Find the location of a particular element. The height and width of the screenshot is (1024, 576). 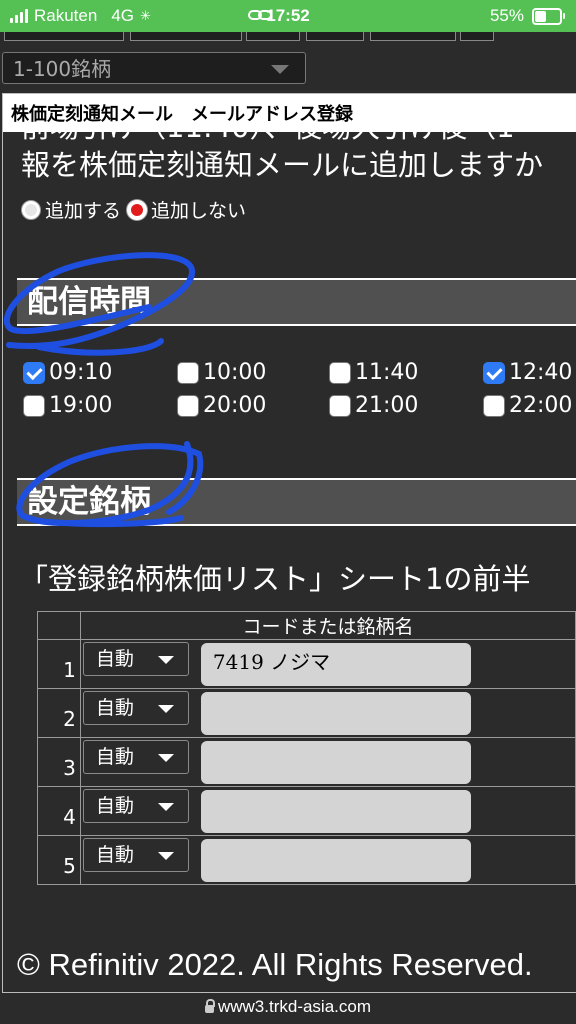

time-label: 10:00 is located at coordinates (235, 372).